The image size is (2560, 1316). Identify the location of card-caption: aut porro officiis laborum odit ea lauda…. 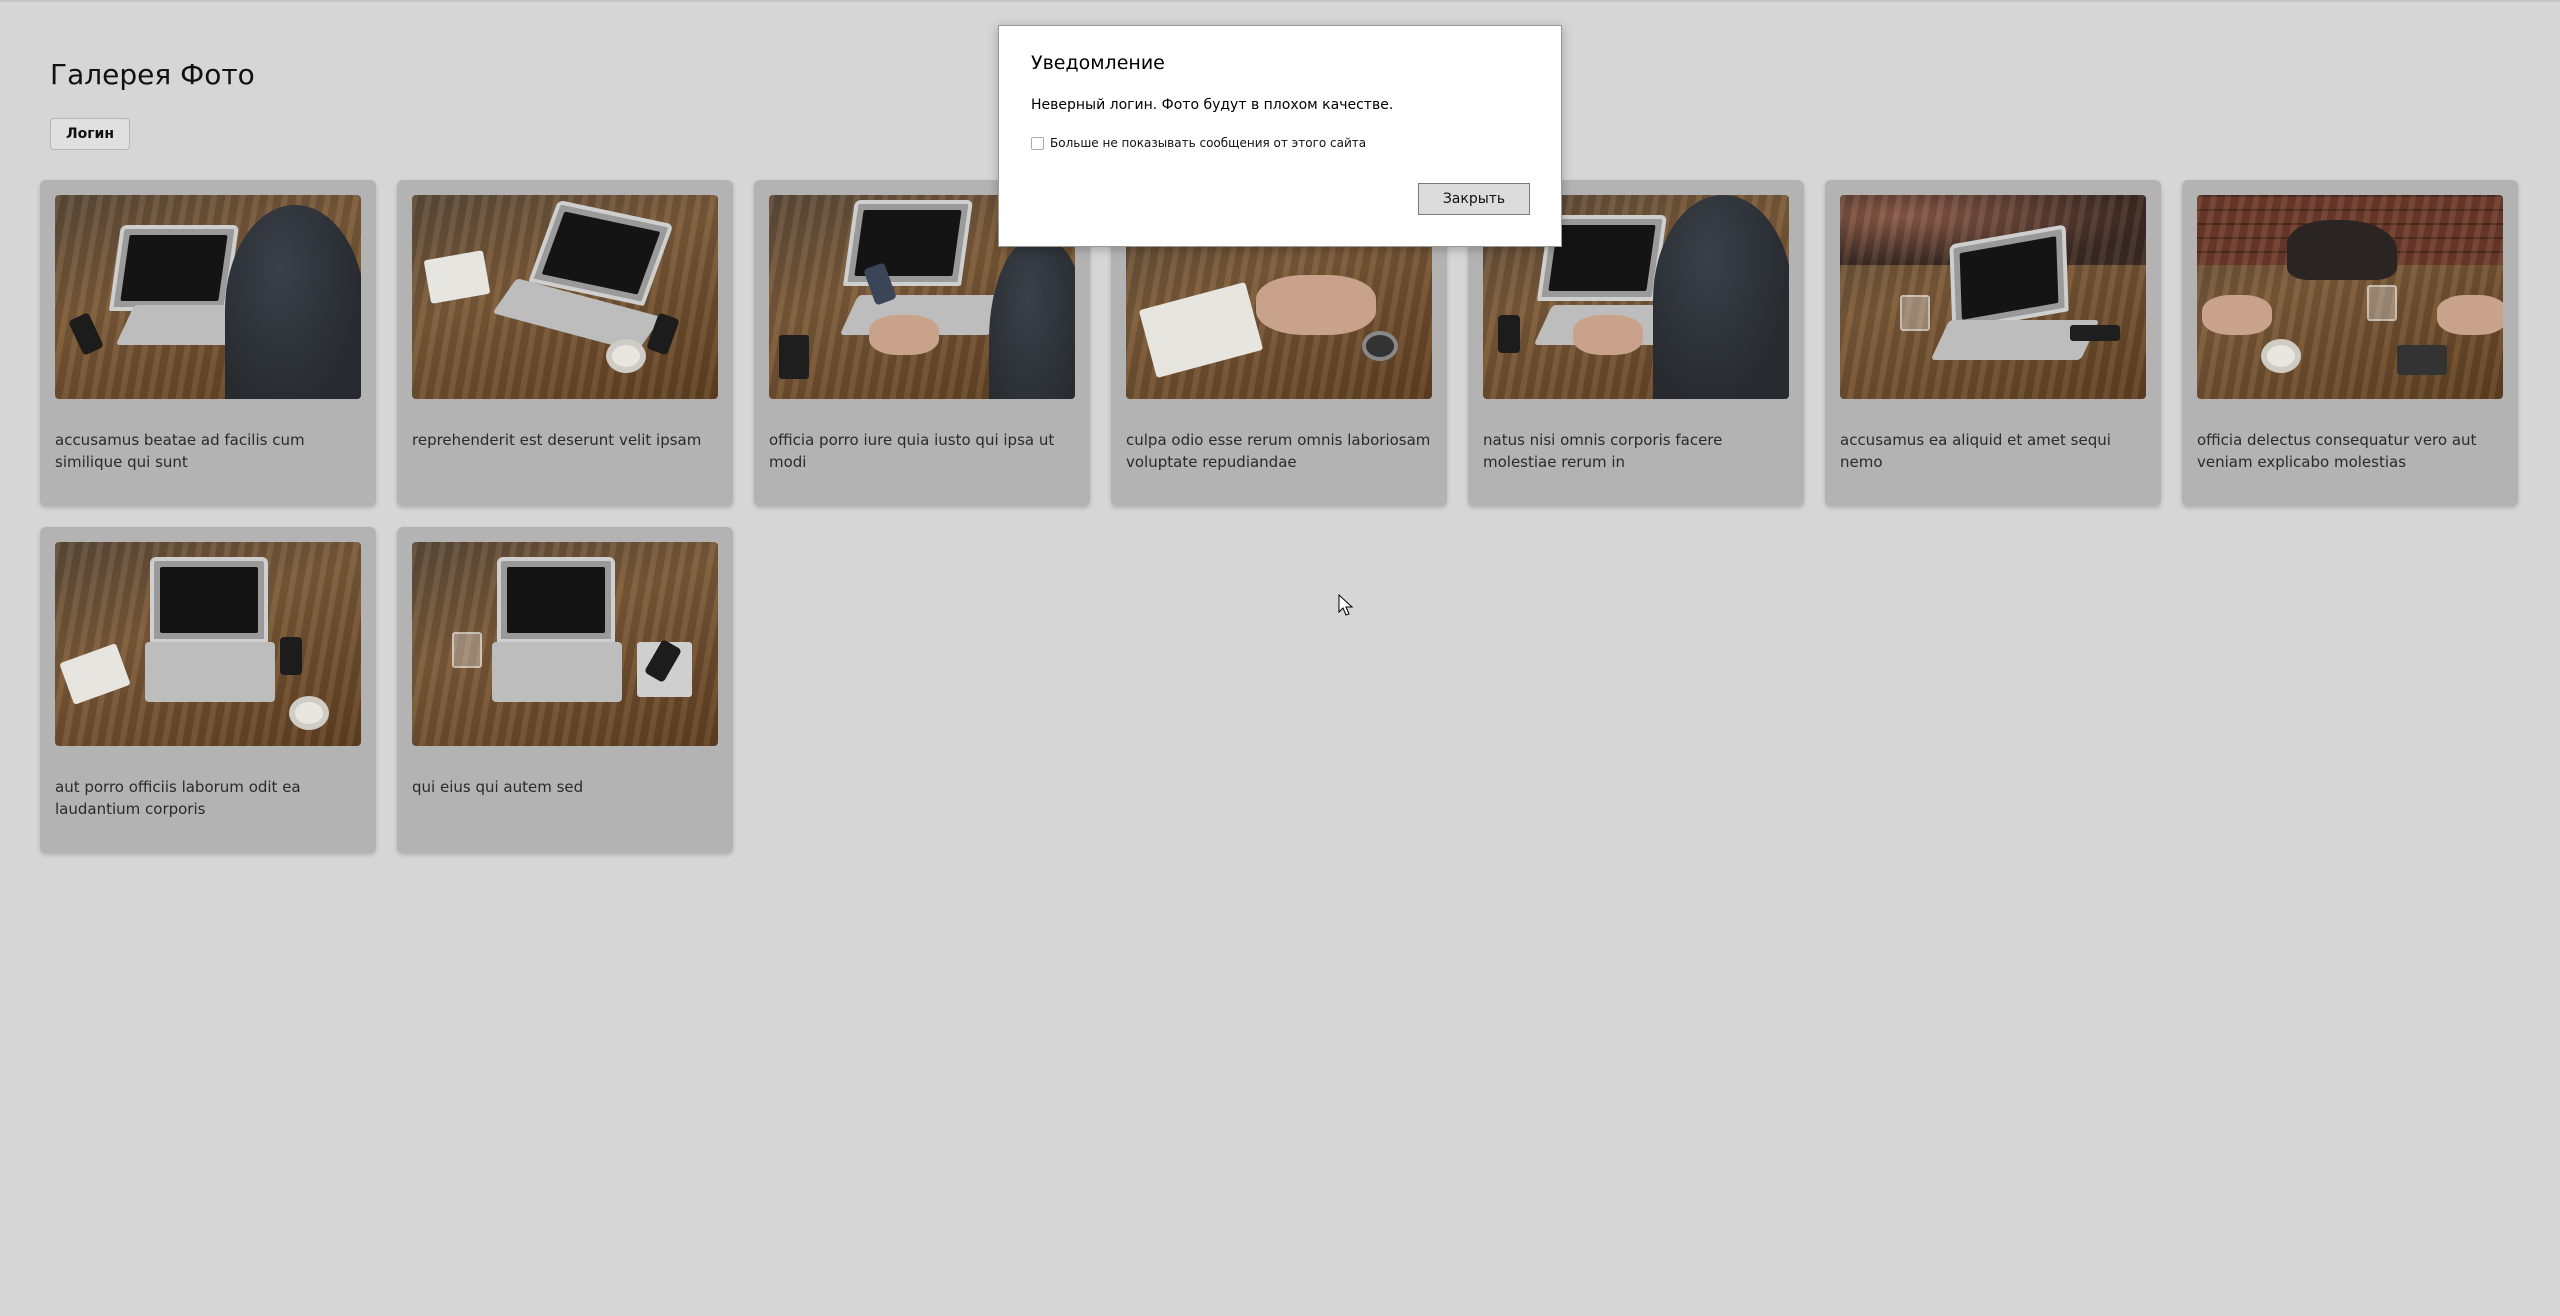
(178, 798).